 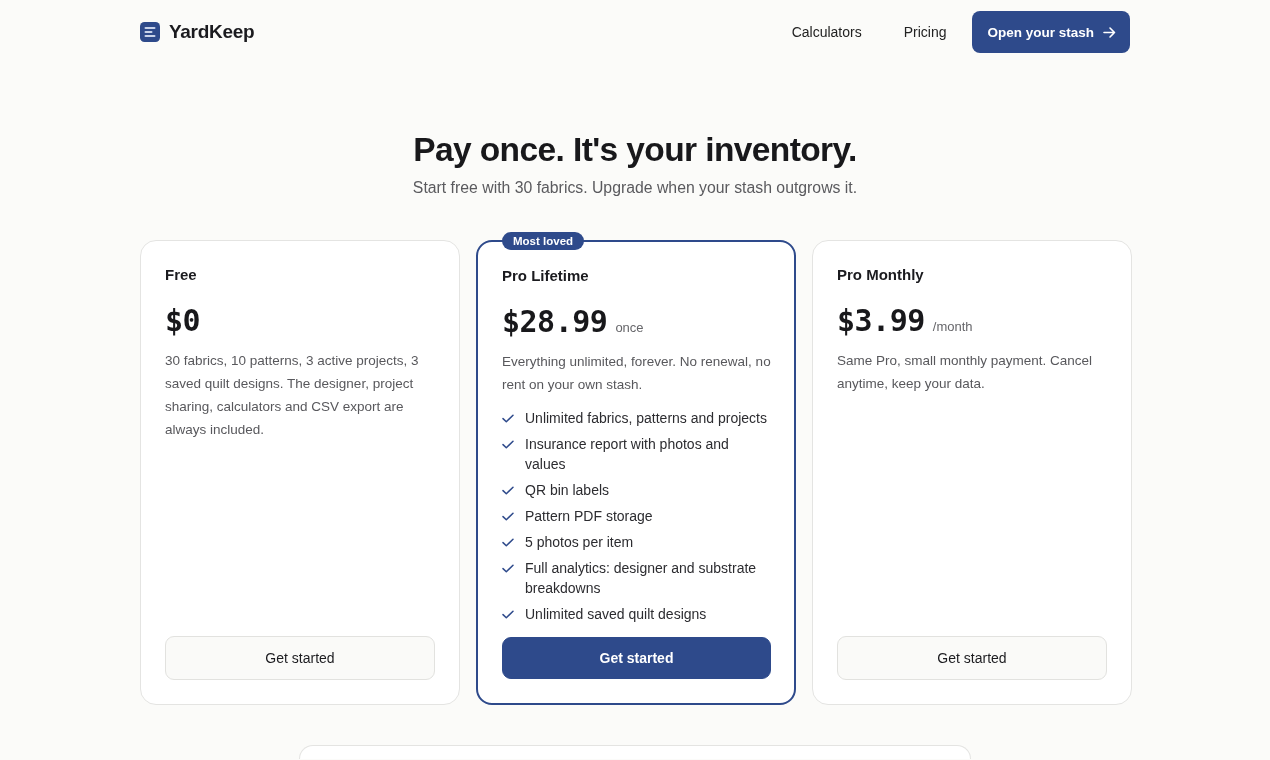 I want to click on plan-description: Same Pro, small monthly payment. Cancel anytime, keep your data., so click(x=965, y=372).